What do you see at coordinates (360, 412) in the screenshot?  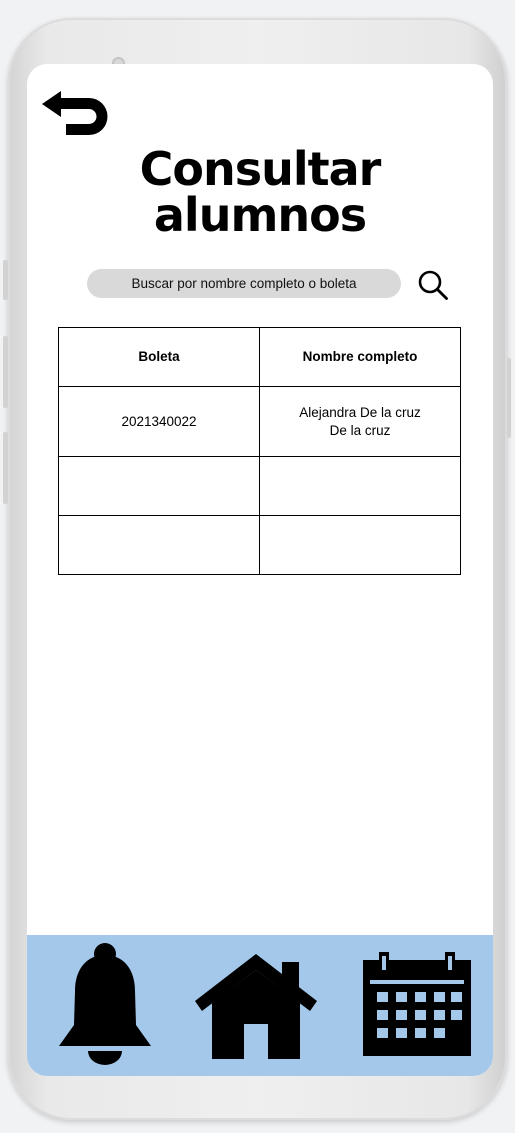 I see `nombre-line-1: Alejandra De la cruz` at bounding box center [360, 412].